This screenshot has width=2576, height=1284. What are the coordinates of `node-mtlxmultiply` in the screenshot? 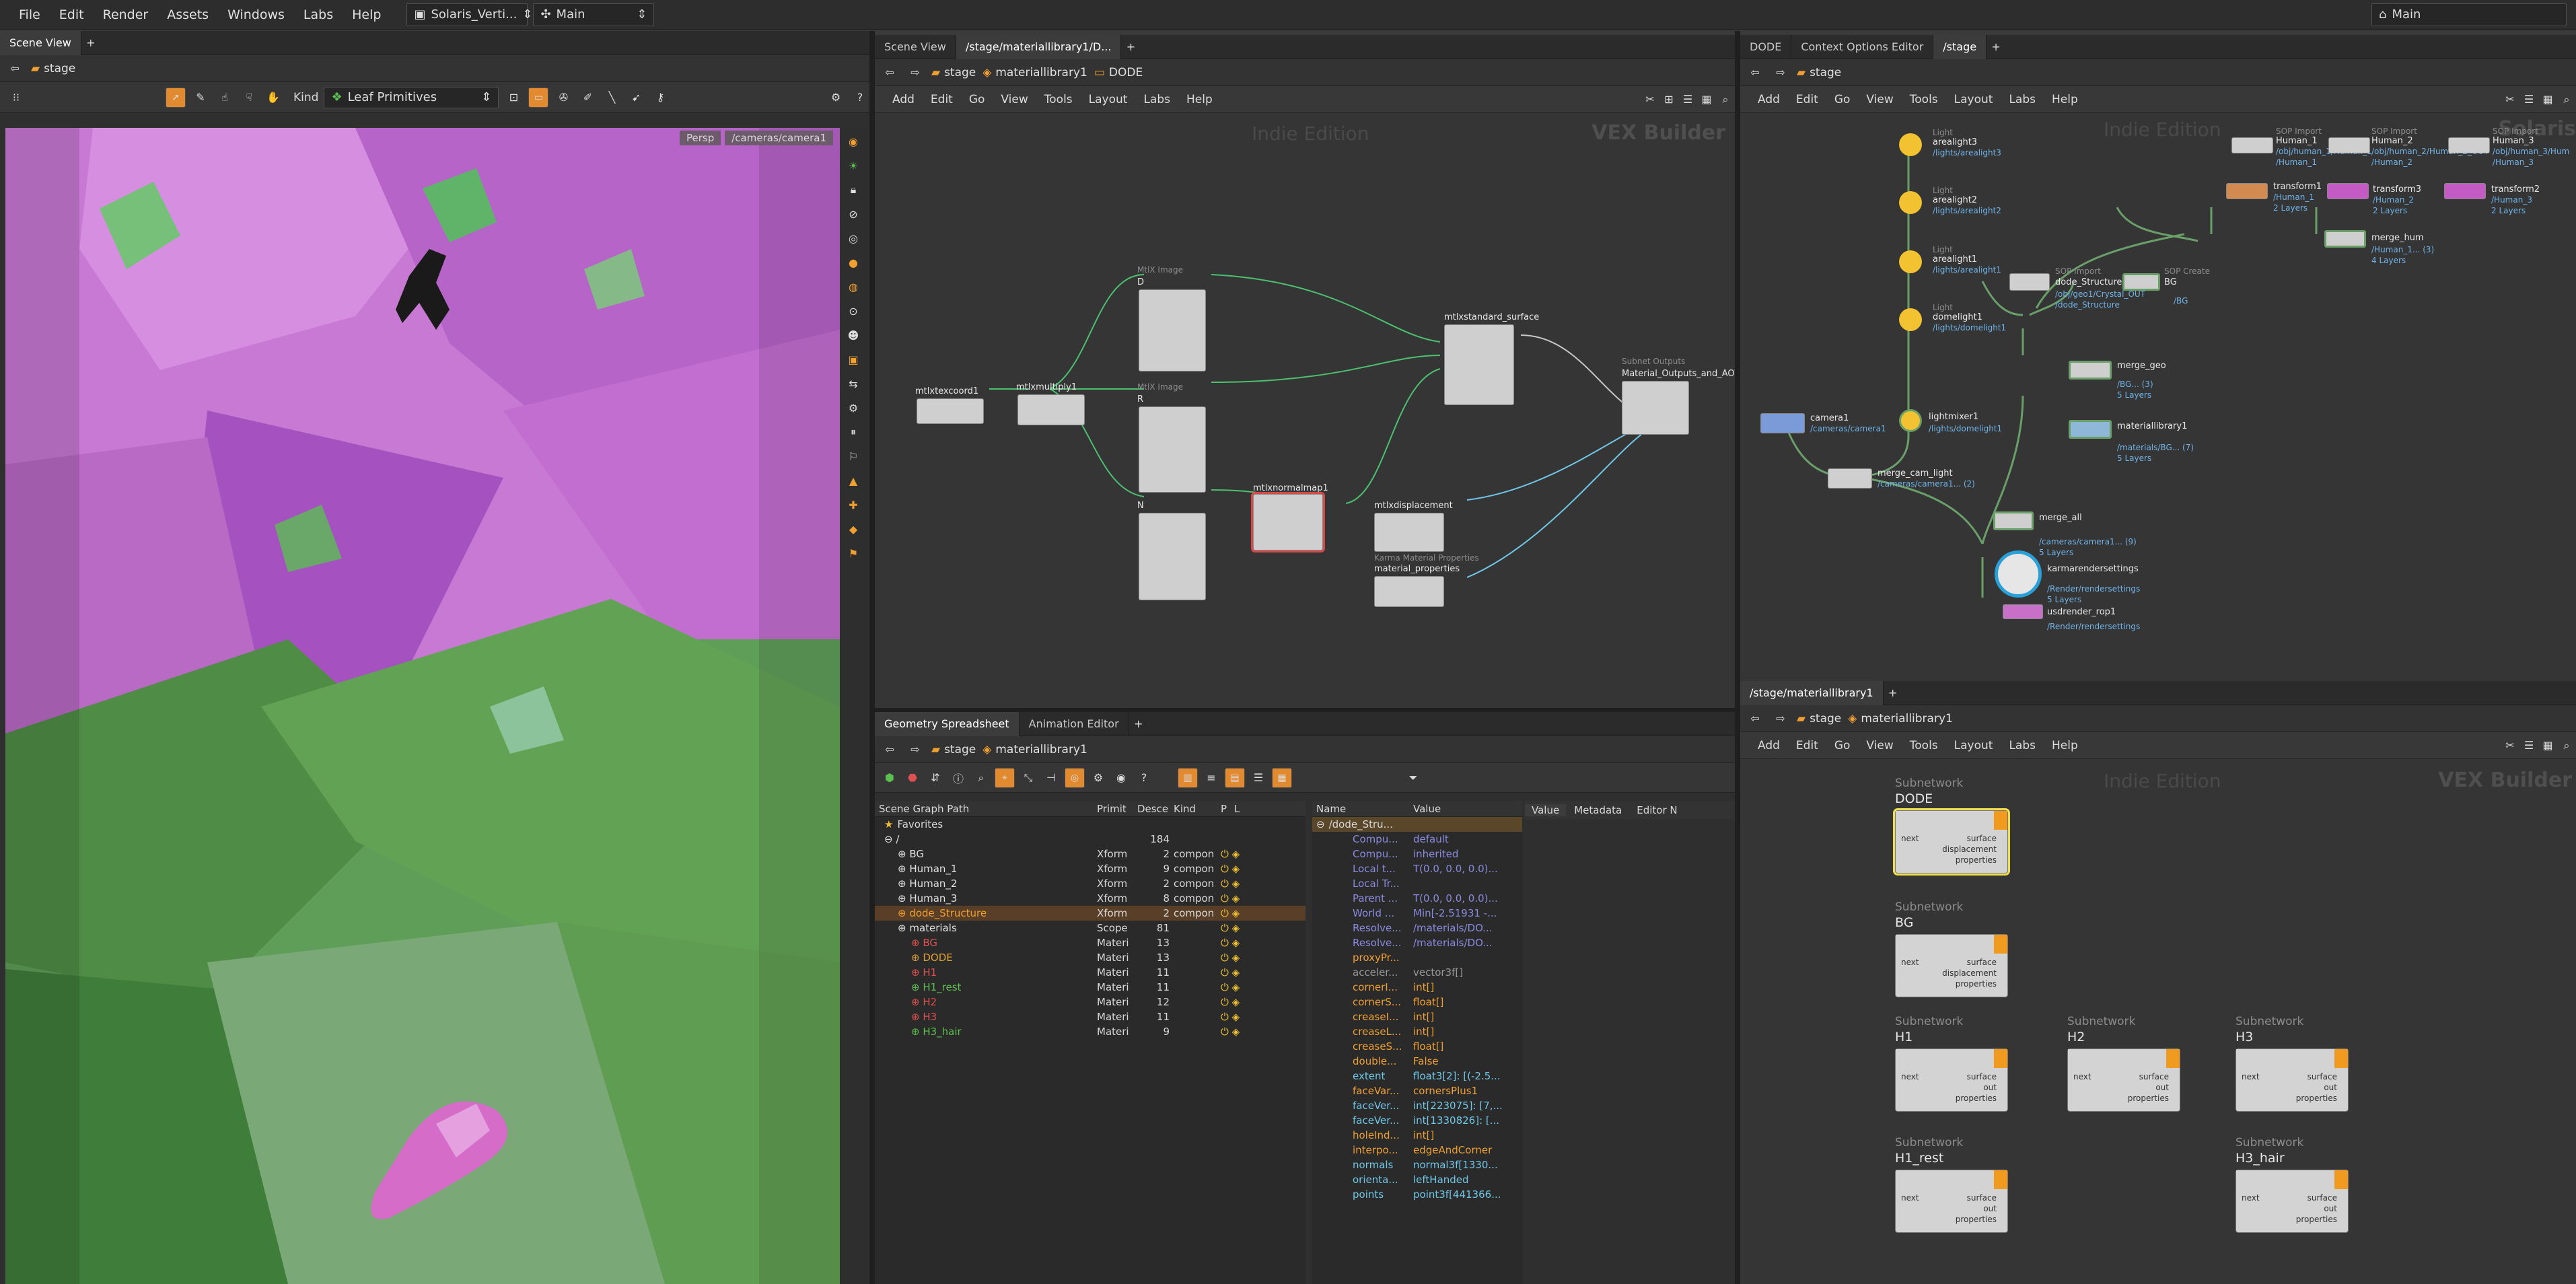 It's located at (1051, 409).